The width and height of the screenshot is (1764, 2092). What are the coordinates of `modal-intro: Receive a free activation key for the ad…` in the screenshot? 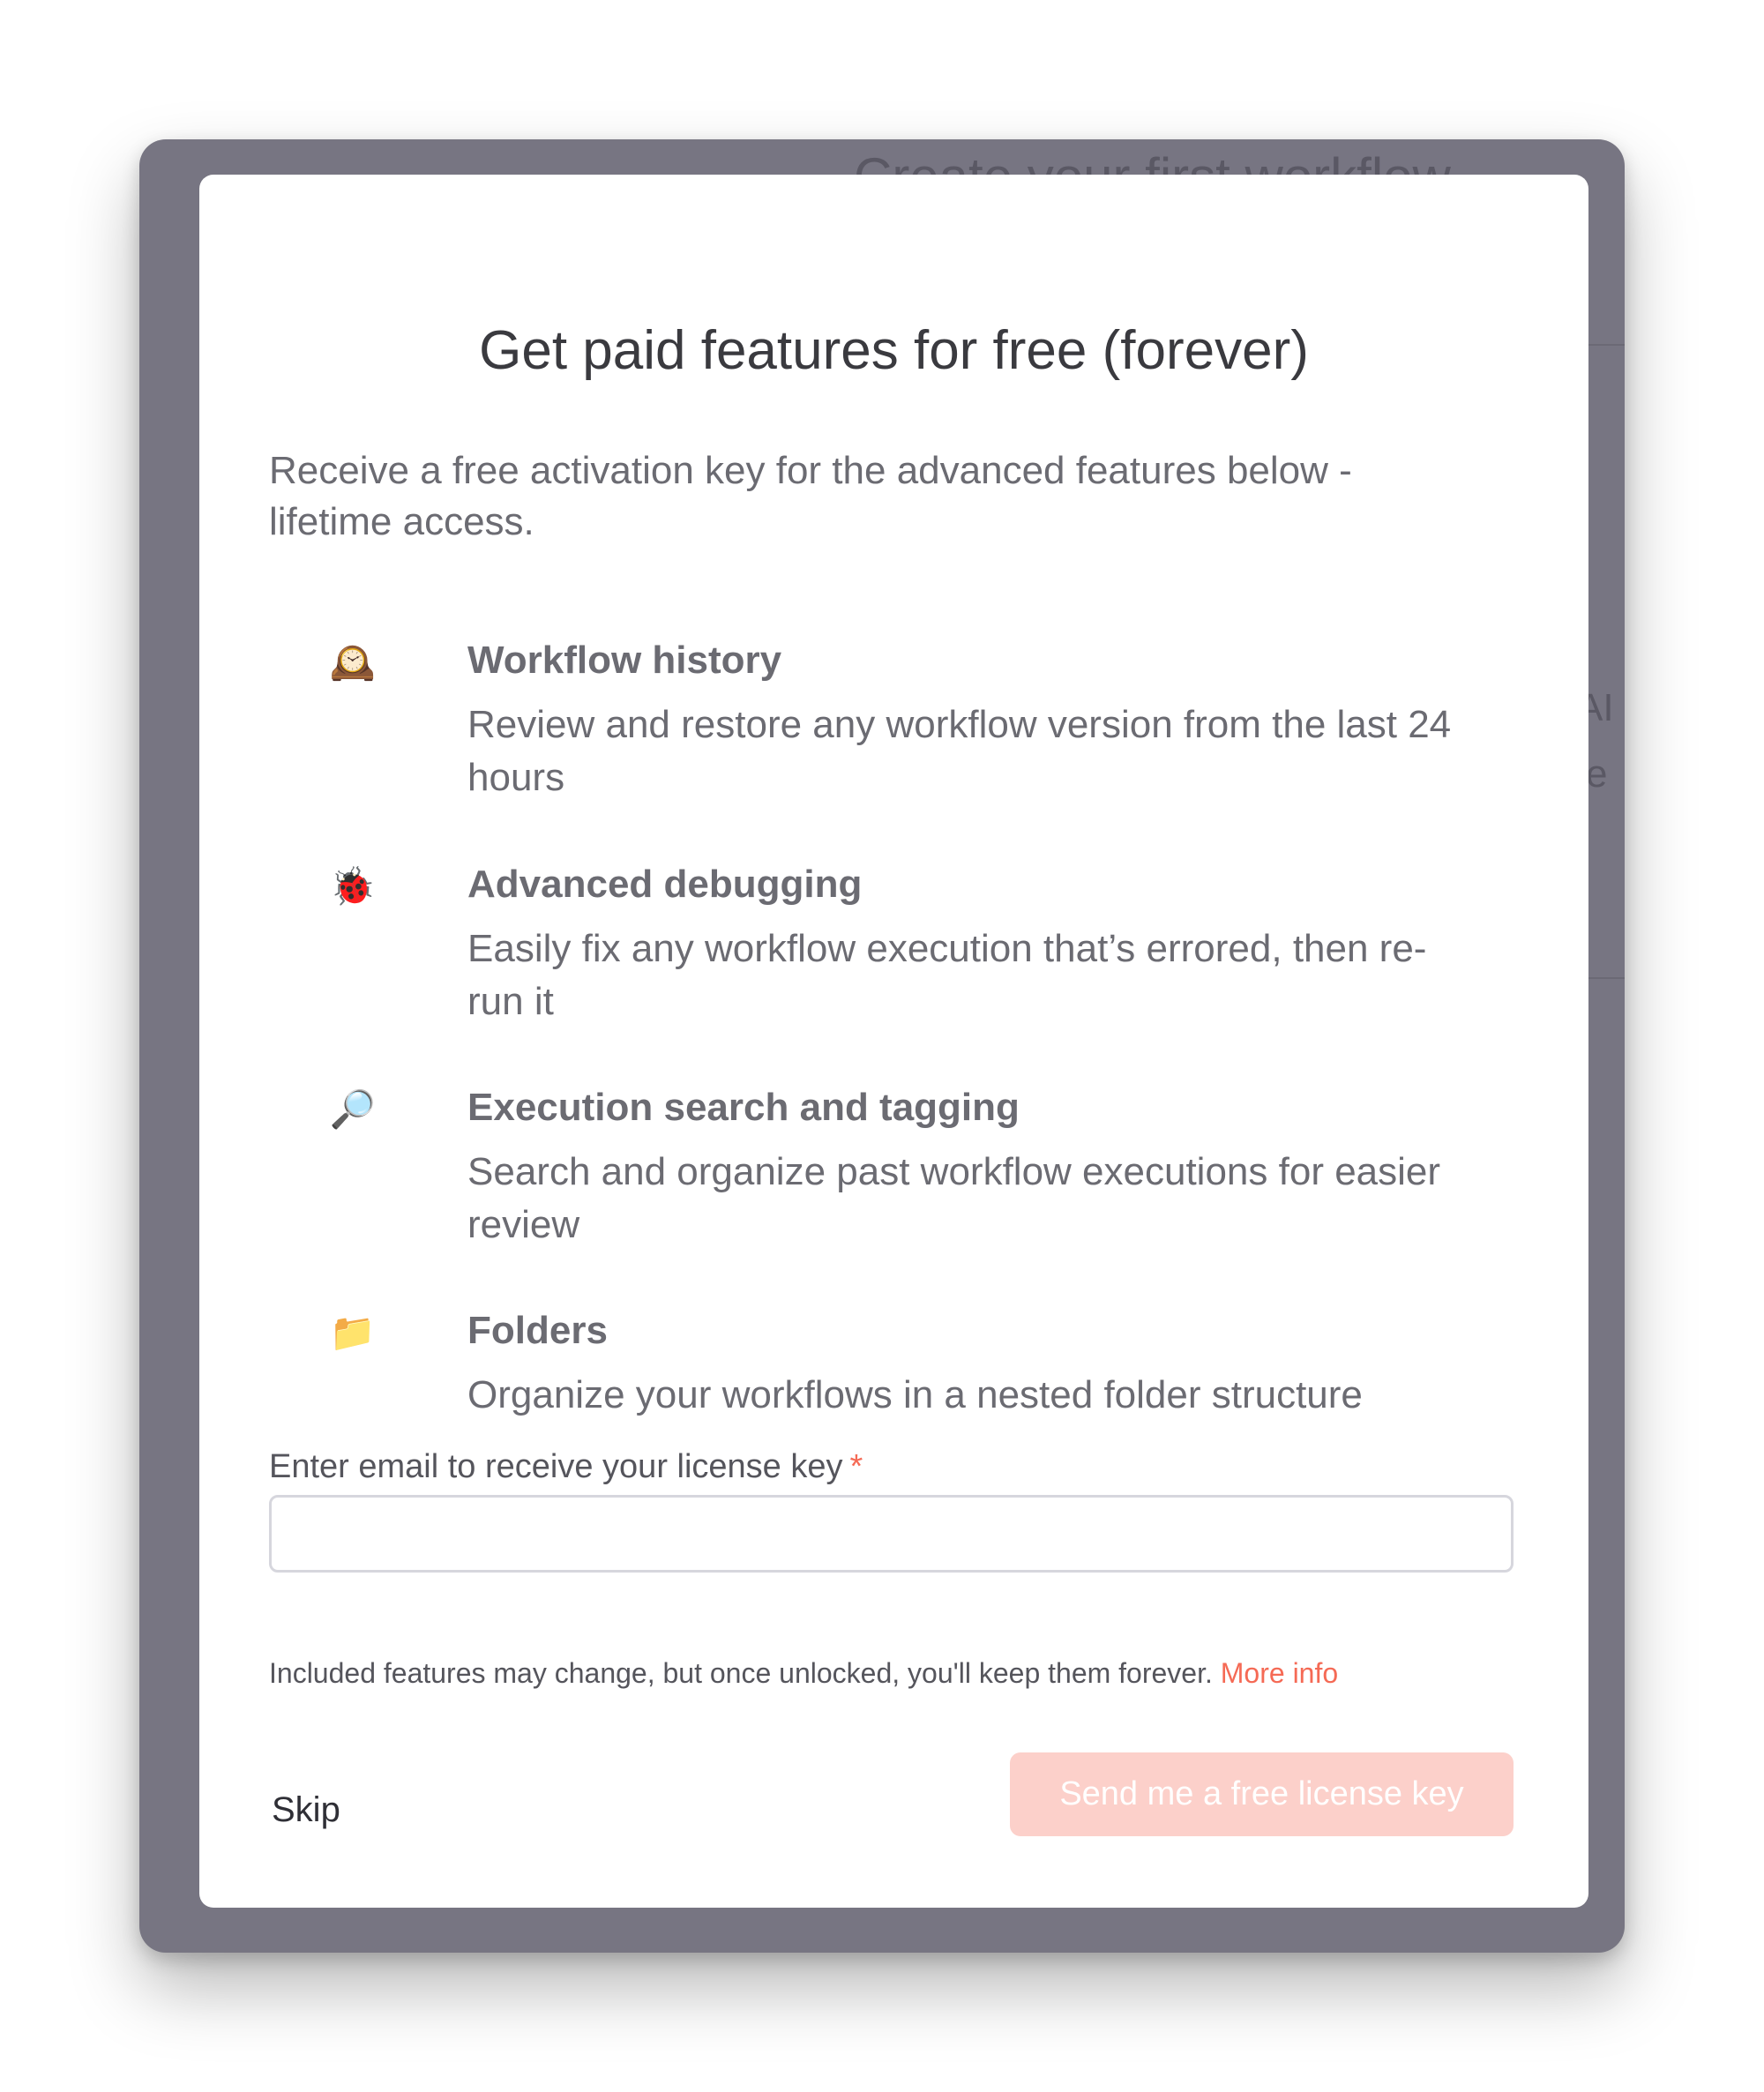 It's located at (810, 496).